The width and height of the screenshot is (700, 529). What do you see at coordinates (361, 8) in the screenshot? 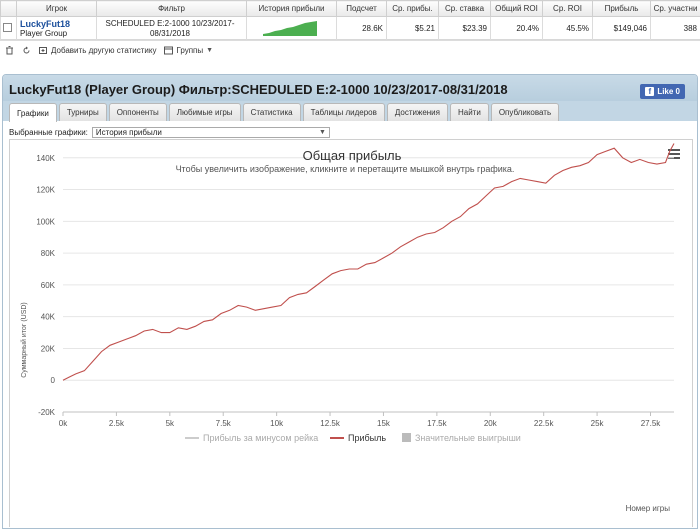
I see `col-header-count: Подсчет` at bounding box center [361, 8].